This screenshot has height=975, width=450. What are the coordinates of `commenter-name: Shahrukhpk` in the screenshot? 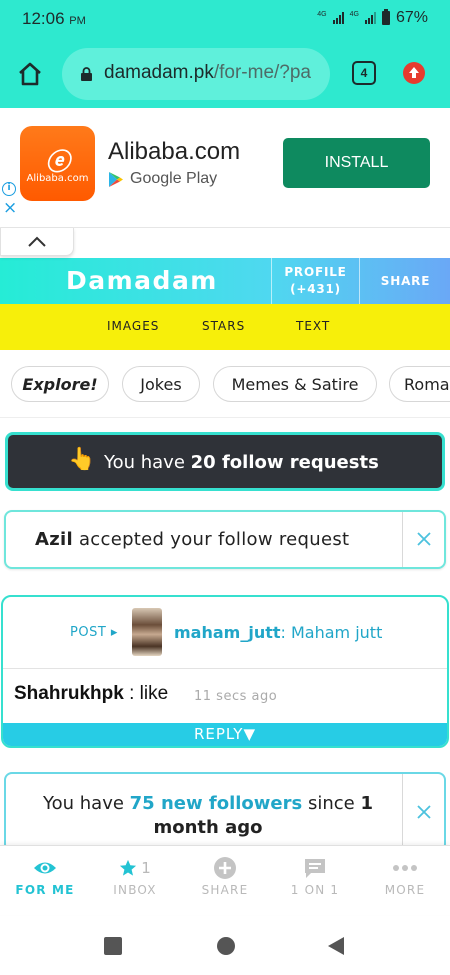 It's located at (69, 693).